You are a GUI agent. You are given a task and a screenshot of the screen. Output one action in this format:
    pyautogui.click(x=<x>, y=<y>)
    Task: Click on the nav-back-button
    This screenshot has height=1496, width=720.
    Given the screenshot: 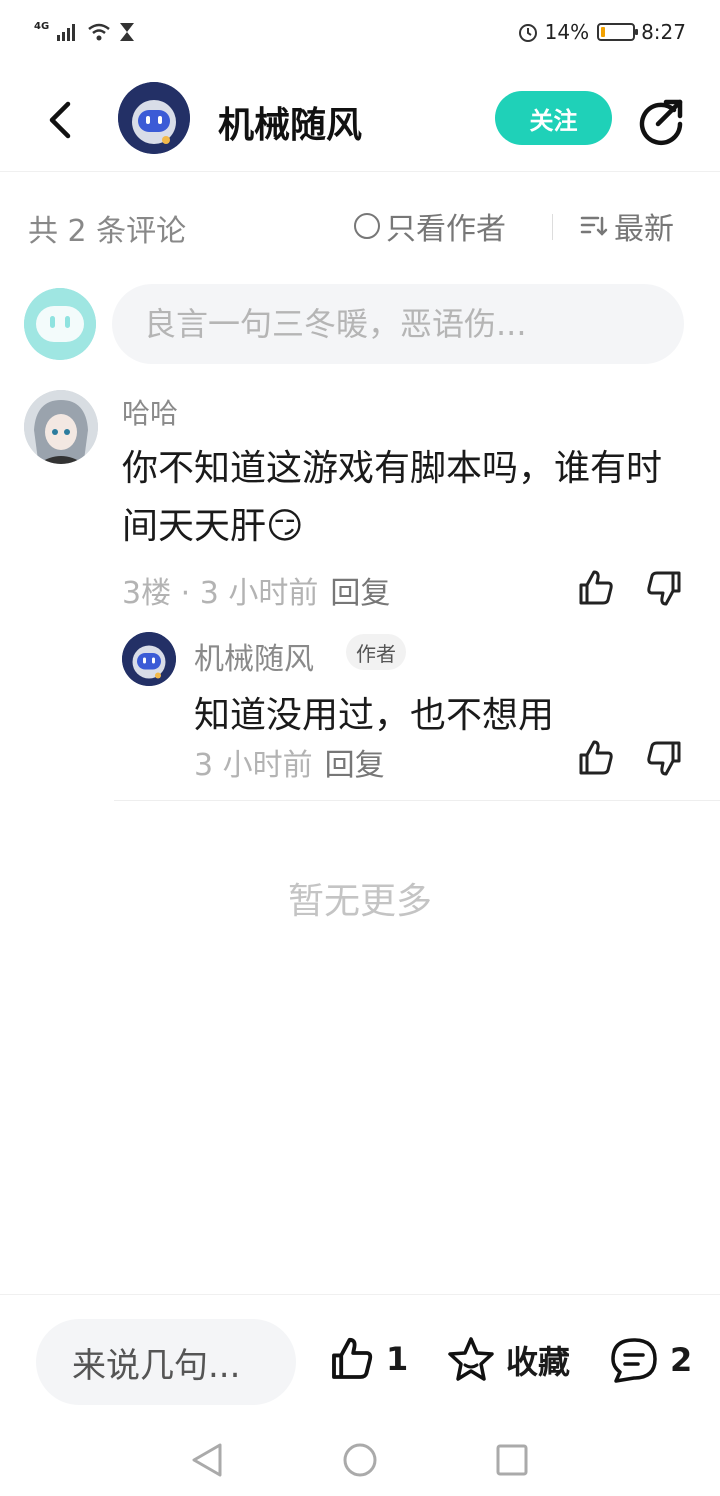 What is the action you would take?
    pyautogui.click(x=208, y=1460)
    